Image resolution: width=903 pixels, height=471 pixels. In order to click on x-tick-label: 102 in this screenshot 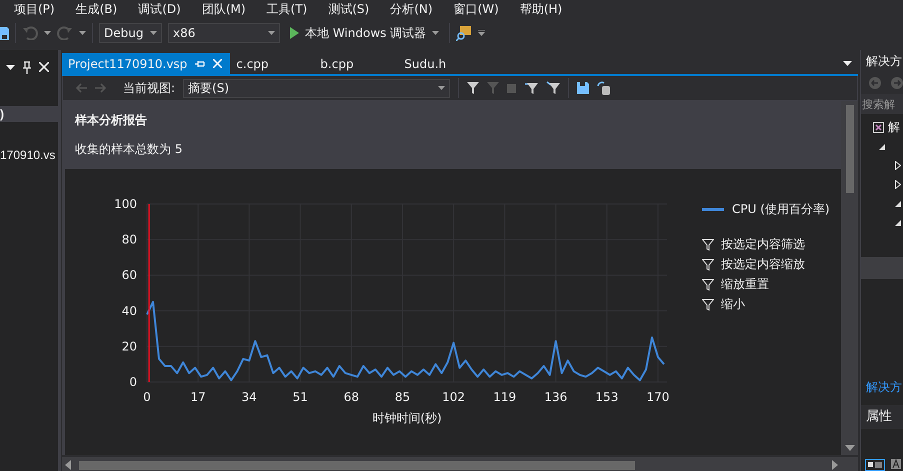, I will do `click(454, 397)`.